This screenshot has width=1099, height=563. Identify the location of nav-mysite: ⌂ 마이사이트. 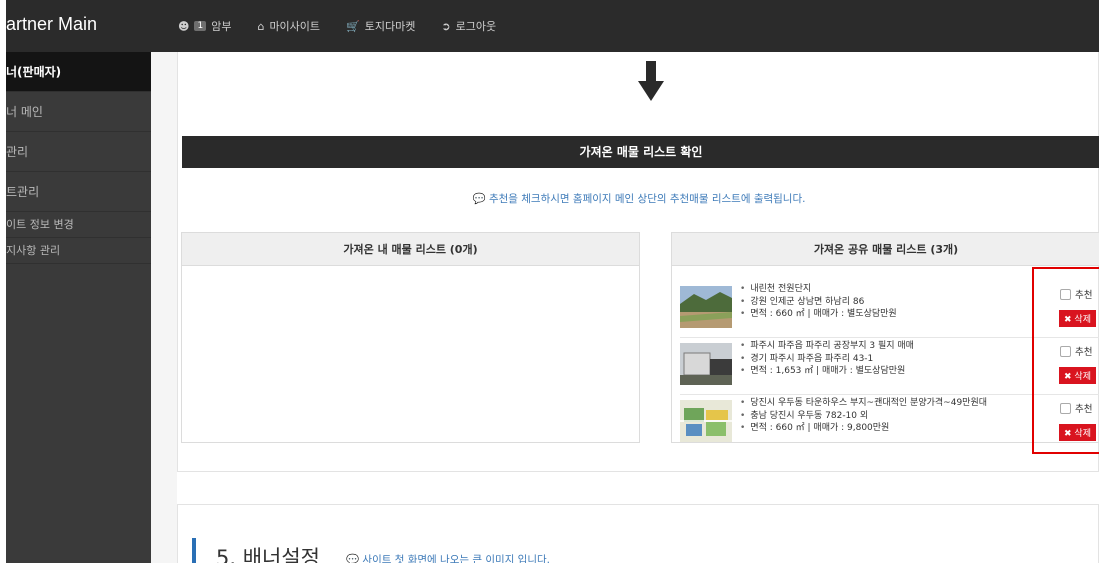
(288, 26).